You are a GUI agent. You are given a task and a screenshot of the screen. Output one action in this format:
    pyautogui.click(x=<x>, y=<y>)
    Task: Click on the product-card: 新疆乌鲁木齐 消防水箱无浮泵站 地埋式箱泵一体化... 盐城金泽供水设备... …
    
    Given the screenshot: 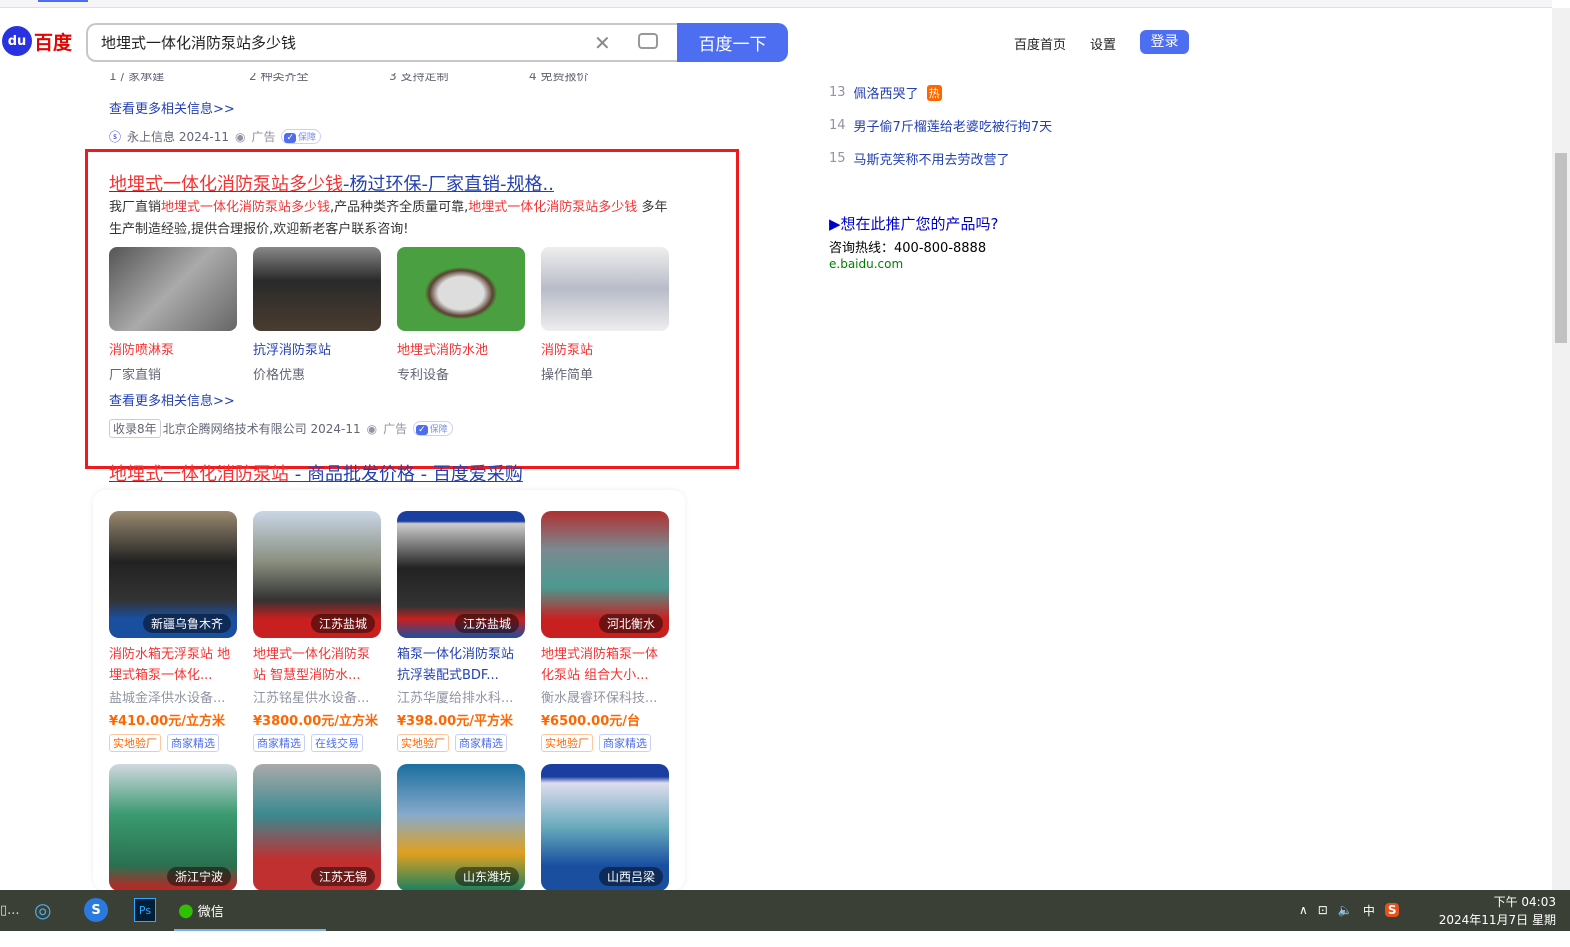 What is the action you would take?
    pyautogui.click(x=173, y=631)
    